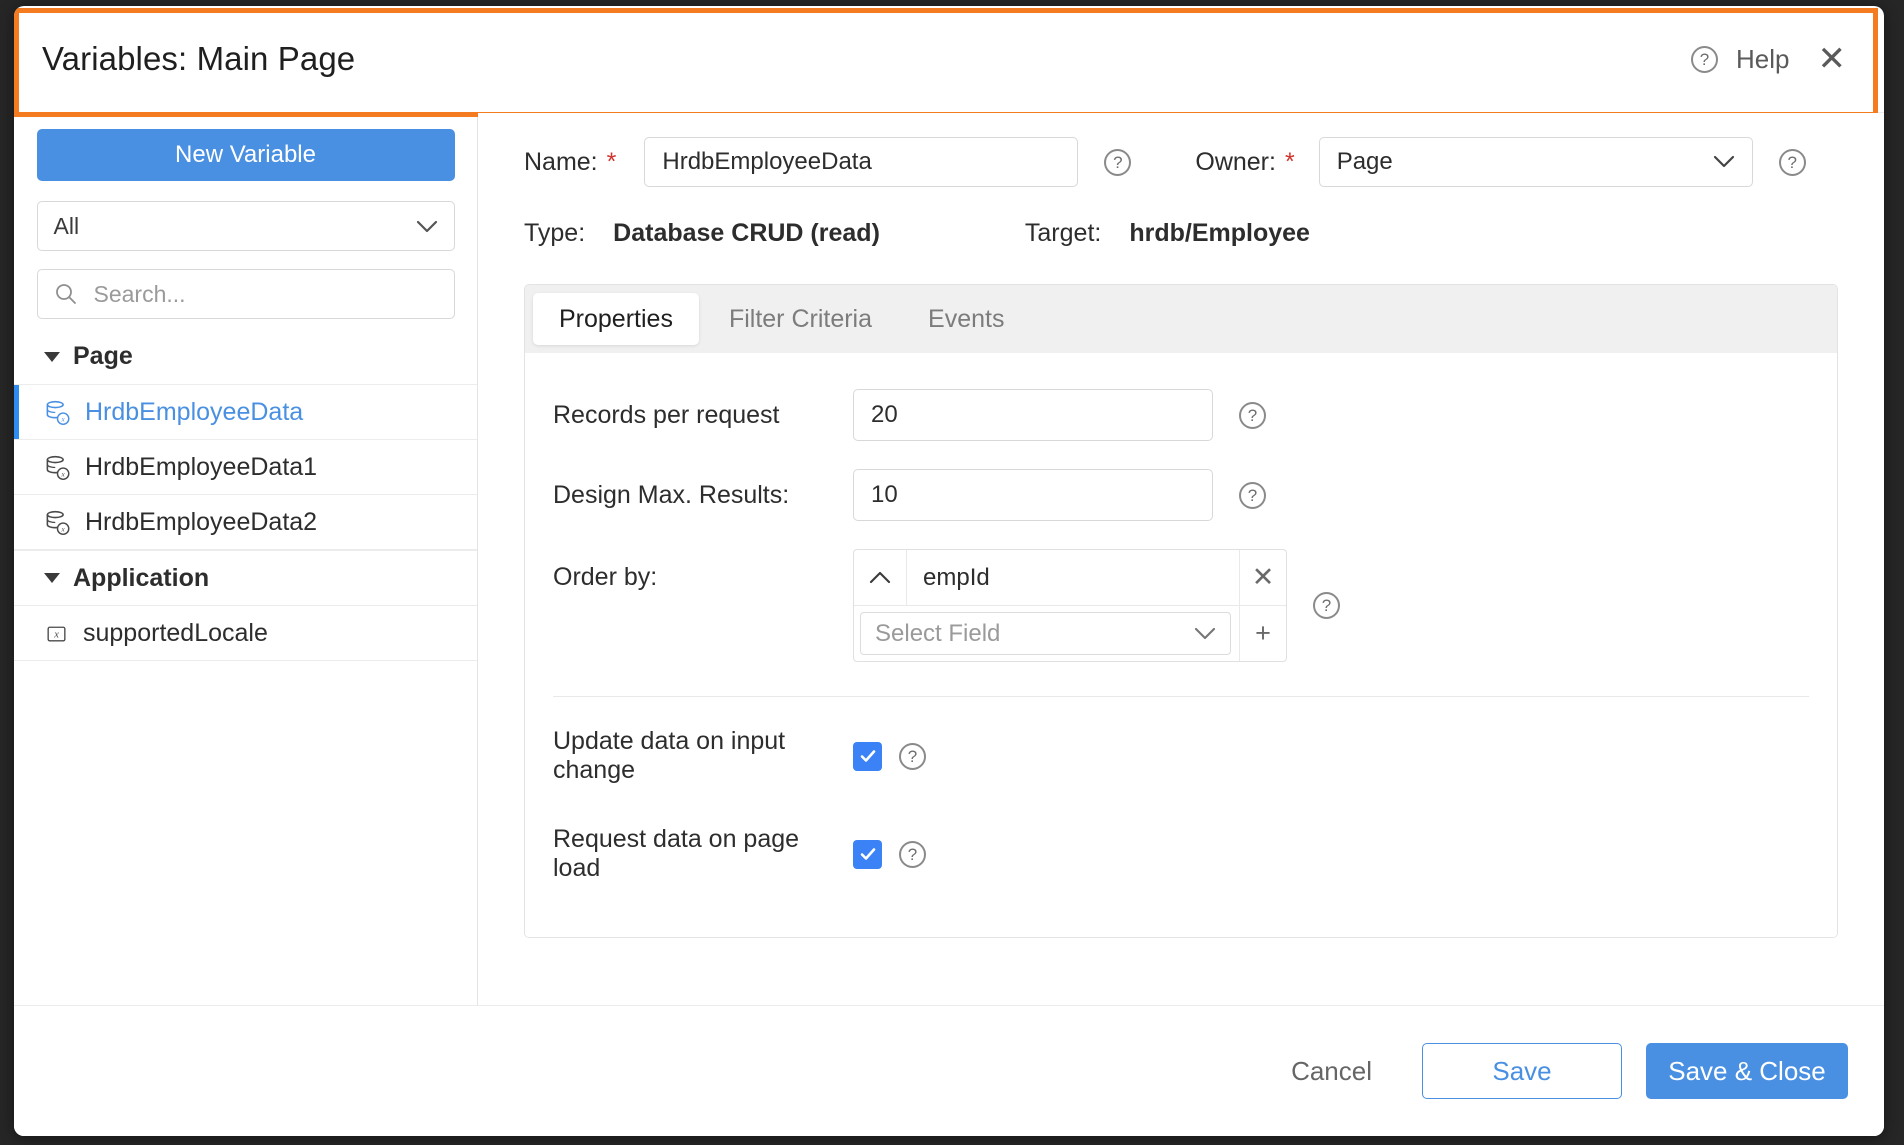  What do you see at coordinates (245, 578) in the screenshot?
I see `sidebar-group-application: Application` at bounding box center [245, 578].